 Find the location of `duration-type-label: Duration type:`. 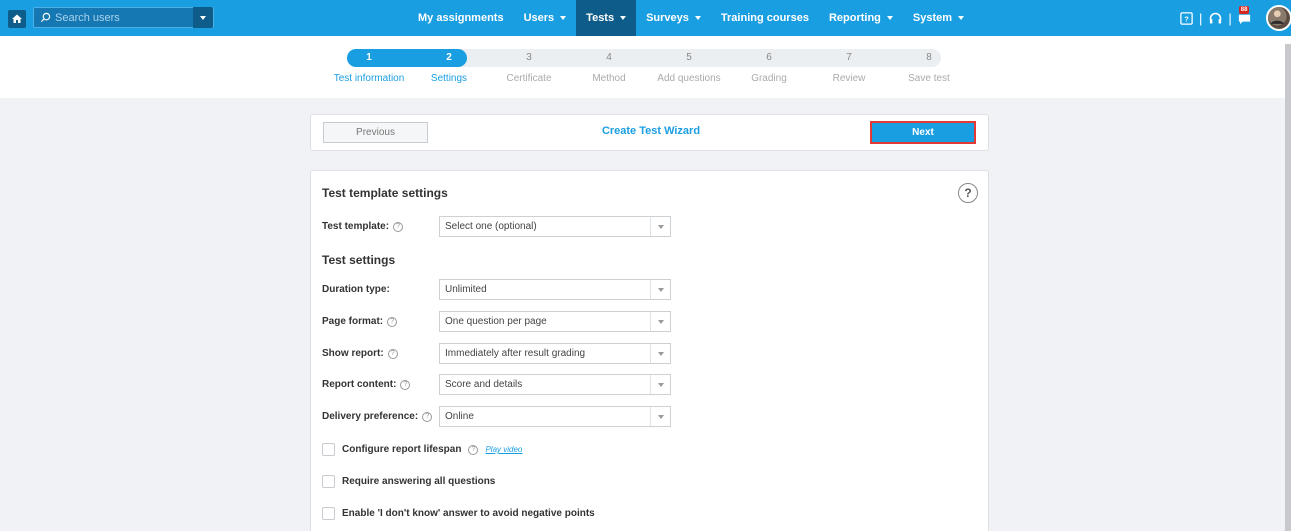

duration-type-label: Duration type: is located at coordinates (356, 289).